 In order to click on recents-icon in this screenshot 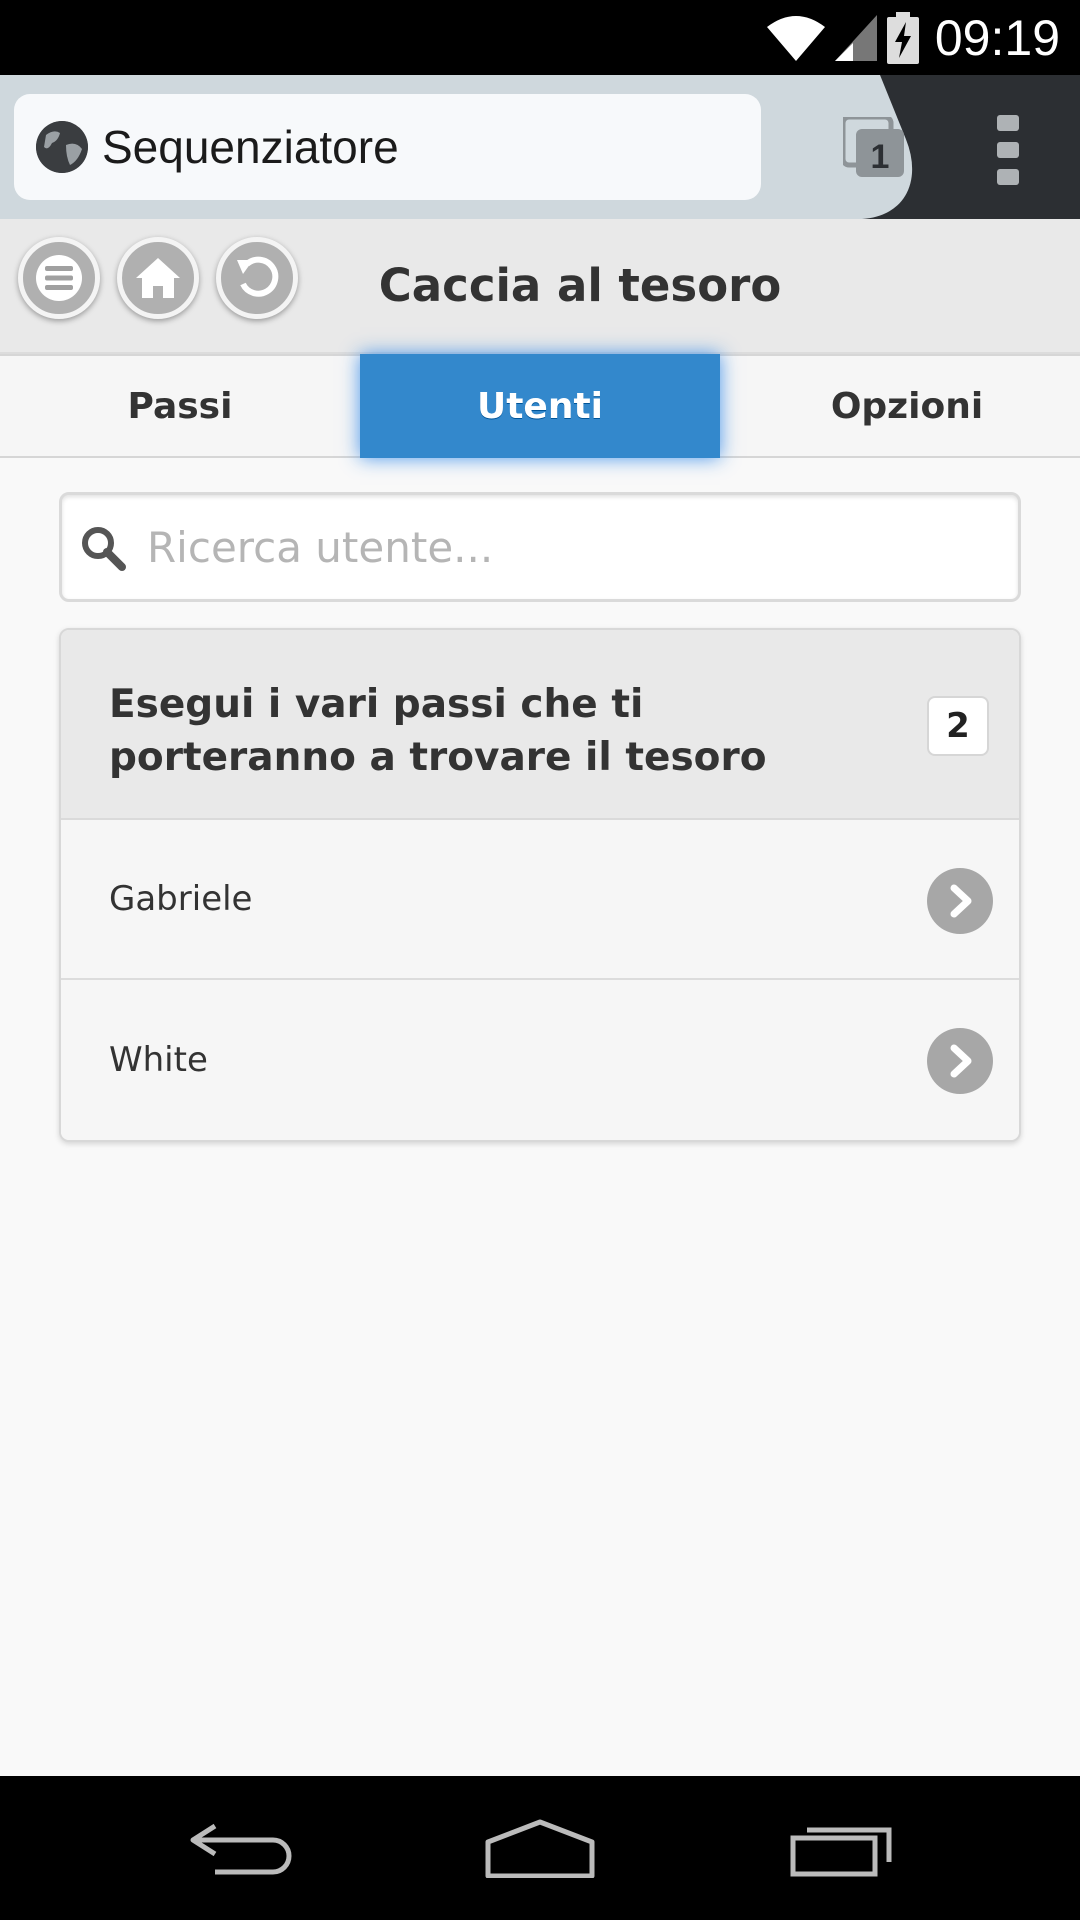, I will do `click(841, 1852)`.